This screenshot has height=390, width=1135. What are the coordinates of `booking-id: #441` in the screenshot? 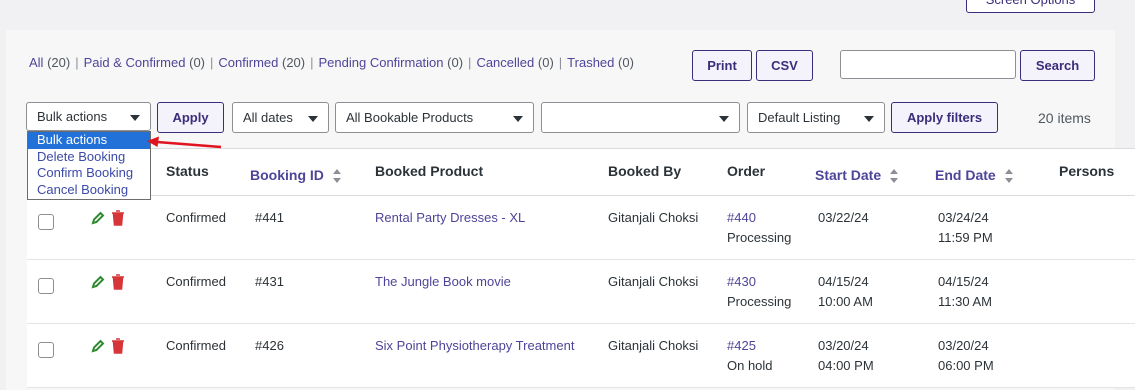 It's located at (269, 217).